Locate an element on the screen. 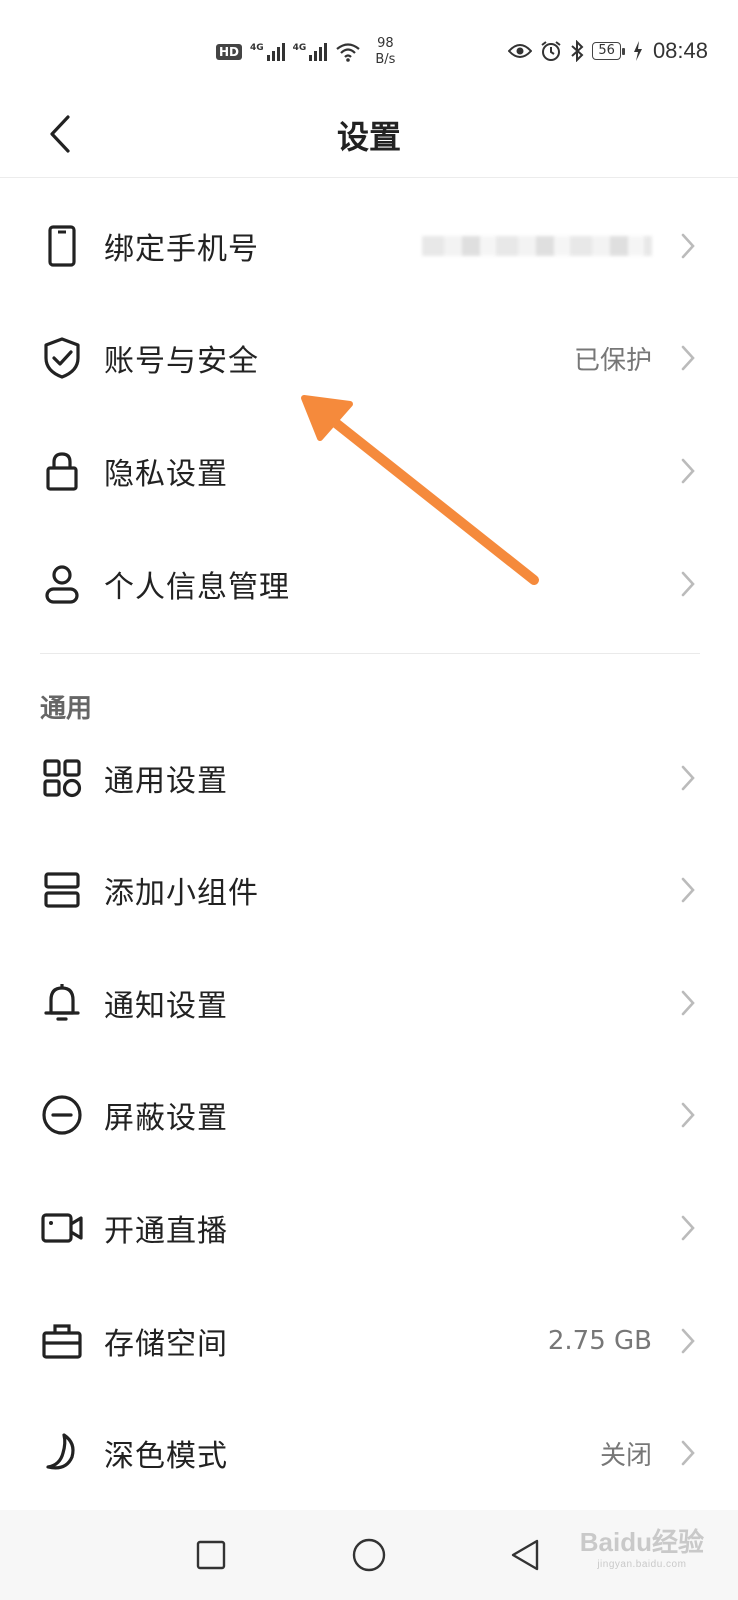  signal-icon: 4G is located at coordinates (267, 52).